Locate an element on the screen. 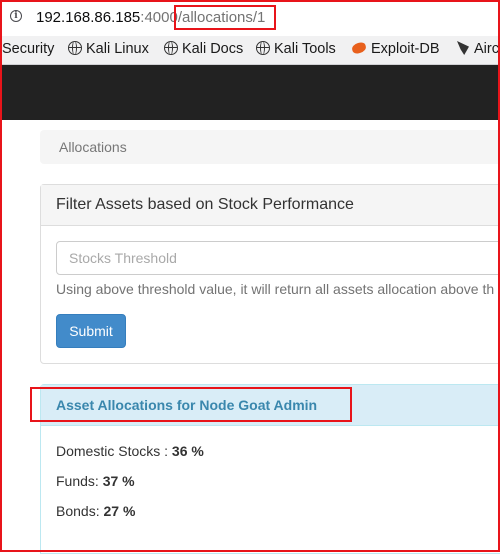 This screenshot has width=500, height=554. bookmark-exploit-db: Exploit-DB is located at coordinates (395, 49).